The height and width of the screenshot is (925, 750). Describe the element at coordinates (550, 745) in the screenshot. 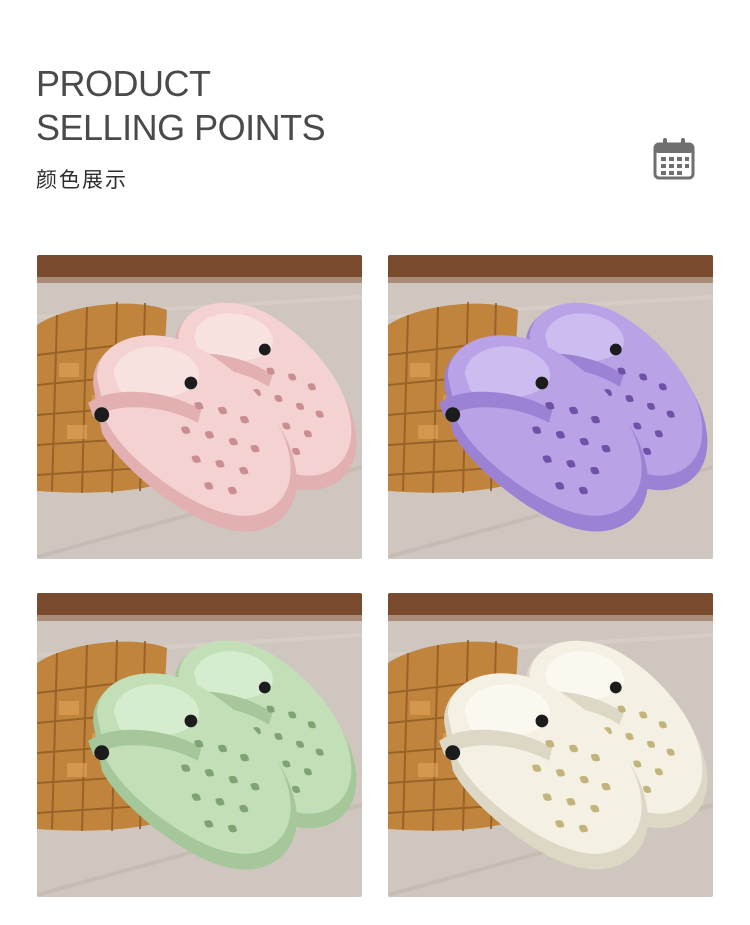

I see `product-photo-white` at that location.